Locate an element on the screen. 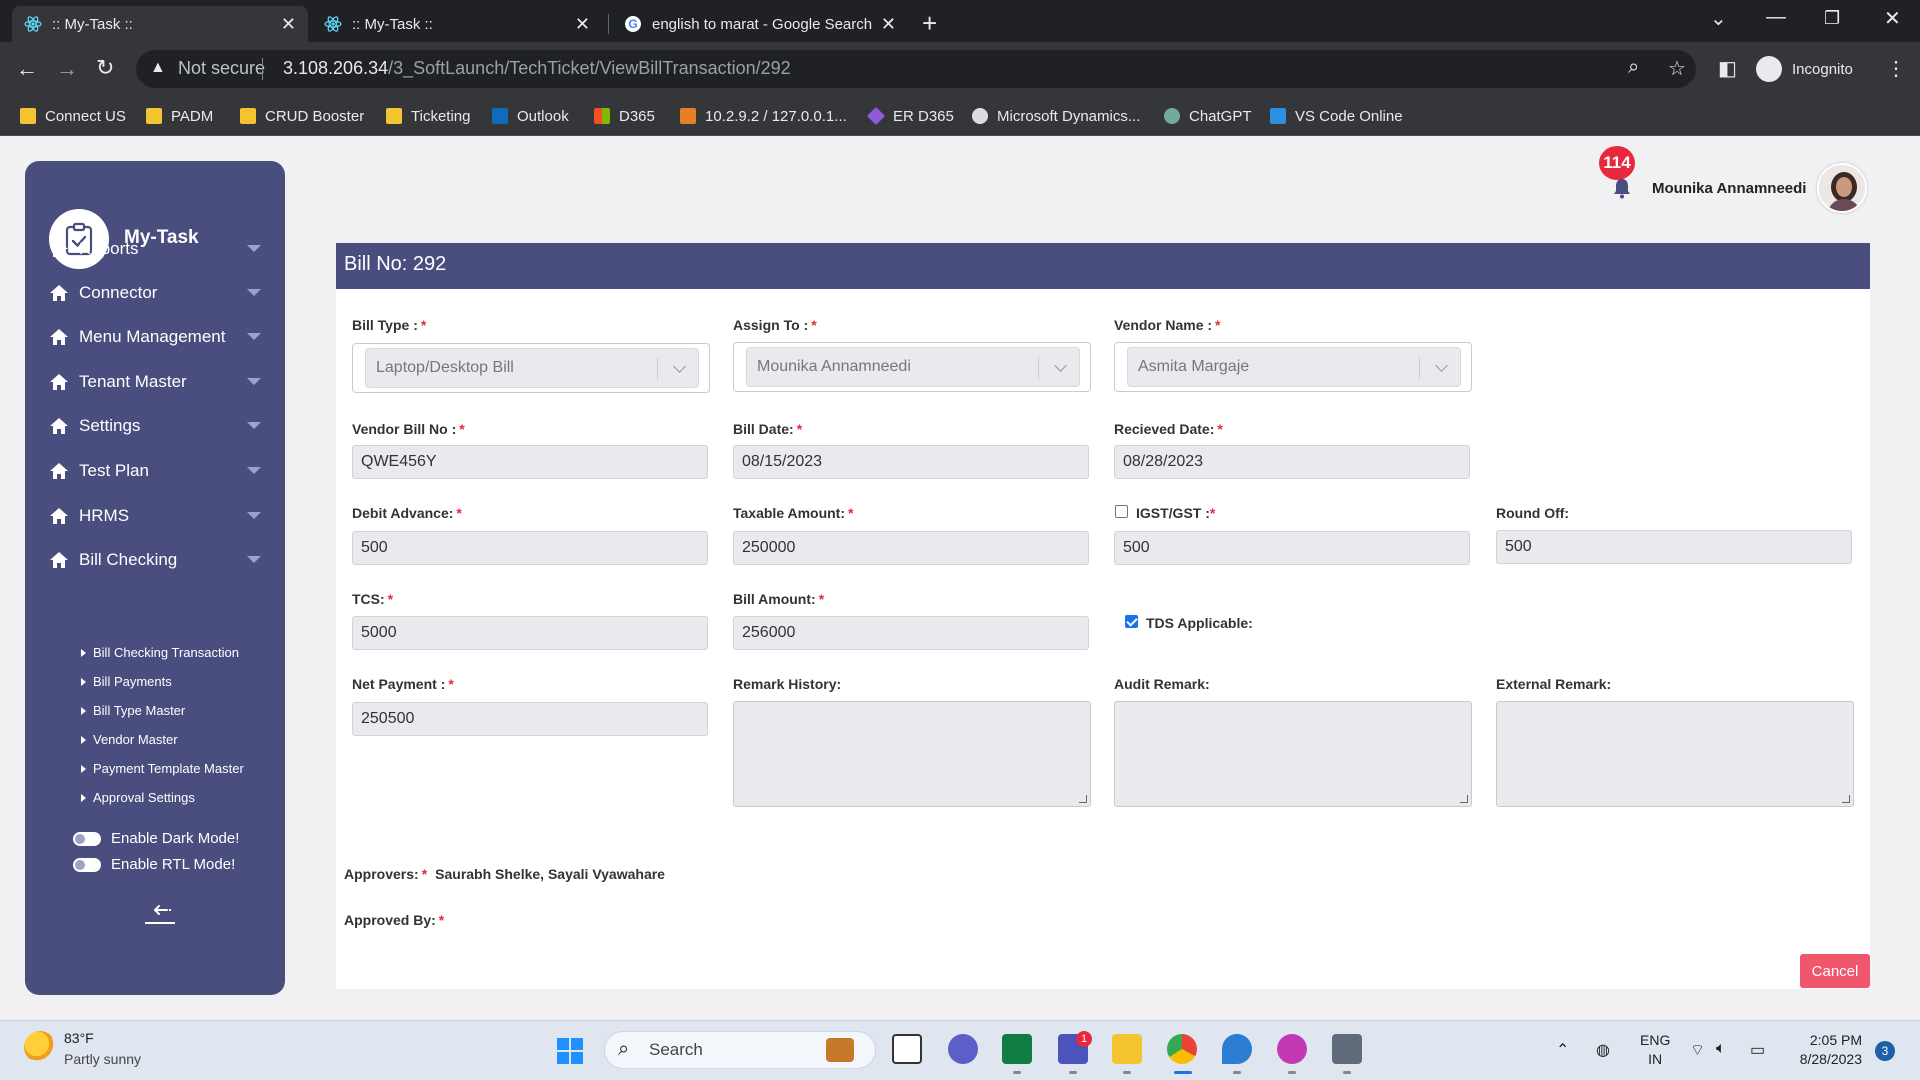 The height and width of the screenshot is (1080, 1920). sidebar-item-bill-checking: Bill Checking is located at coordinates (155, 560).